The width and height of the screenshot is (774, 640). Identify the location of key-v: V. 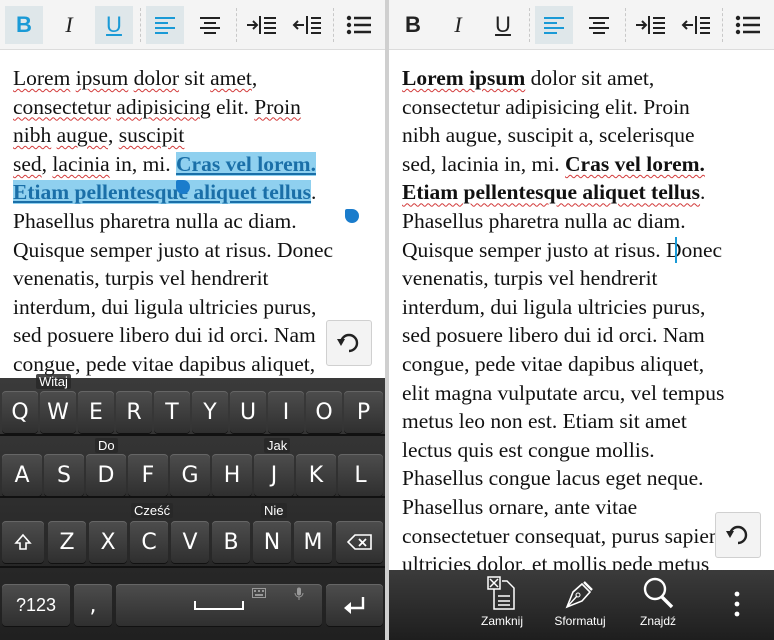
(190, 542).